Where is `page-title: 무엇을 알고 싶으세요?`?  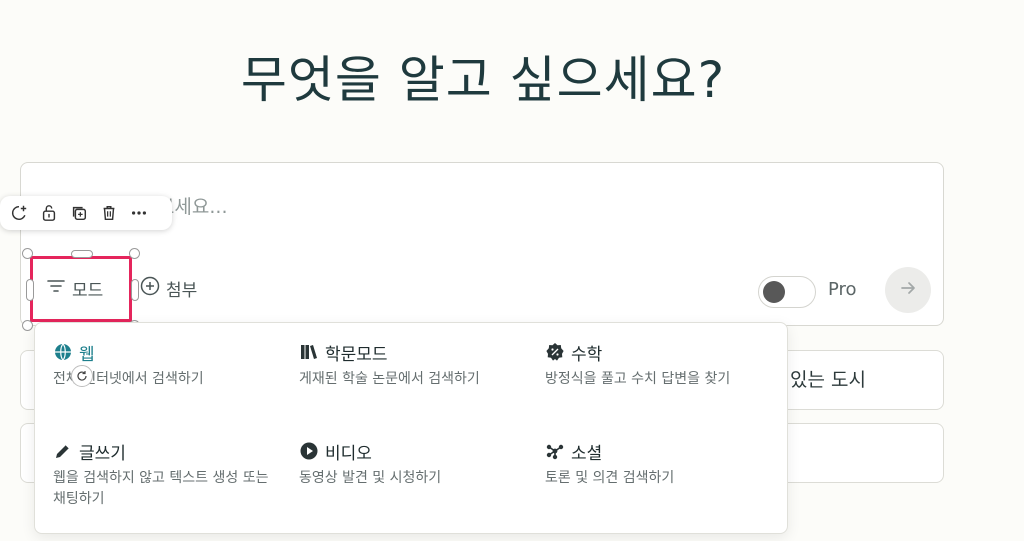 page-title: 무엇을 알고 싶으세요? is located at coordinates (483, 80).